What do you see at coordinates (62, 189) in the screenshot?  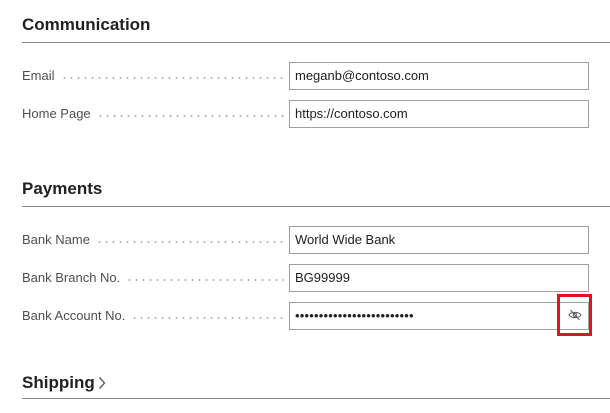 I see `payments-section-title: Payments` at bounding box center [62, 189].